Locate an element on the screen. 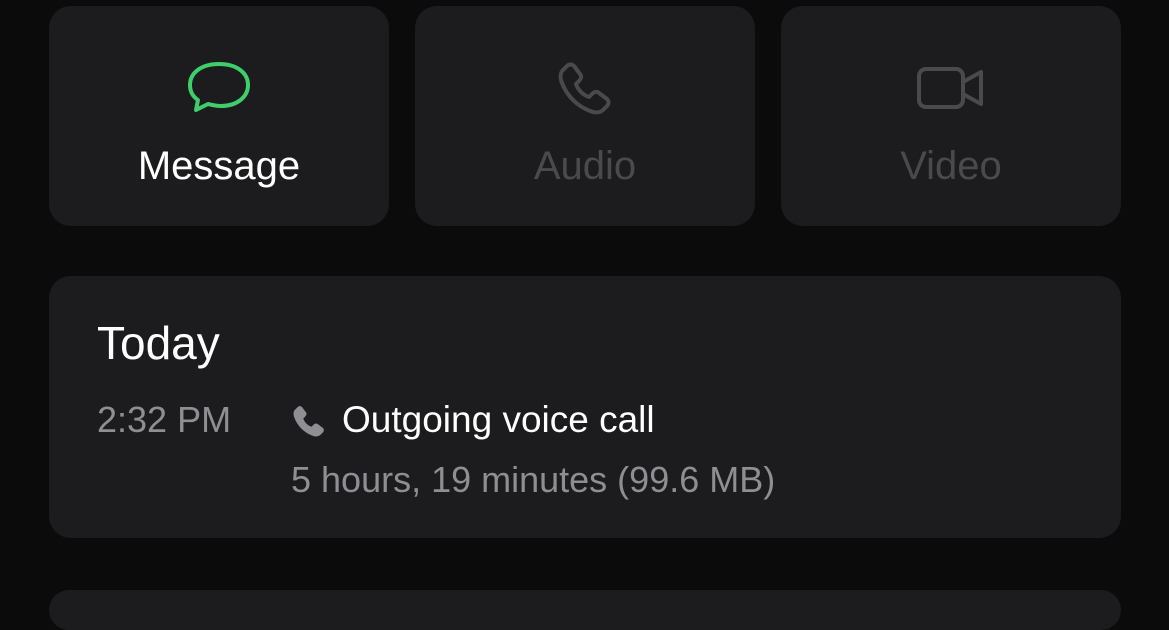 The width and height of the screenshot is (1169, 630). next-card is located at coordinates (585, 610).